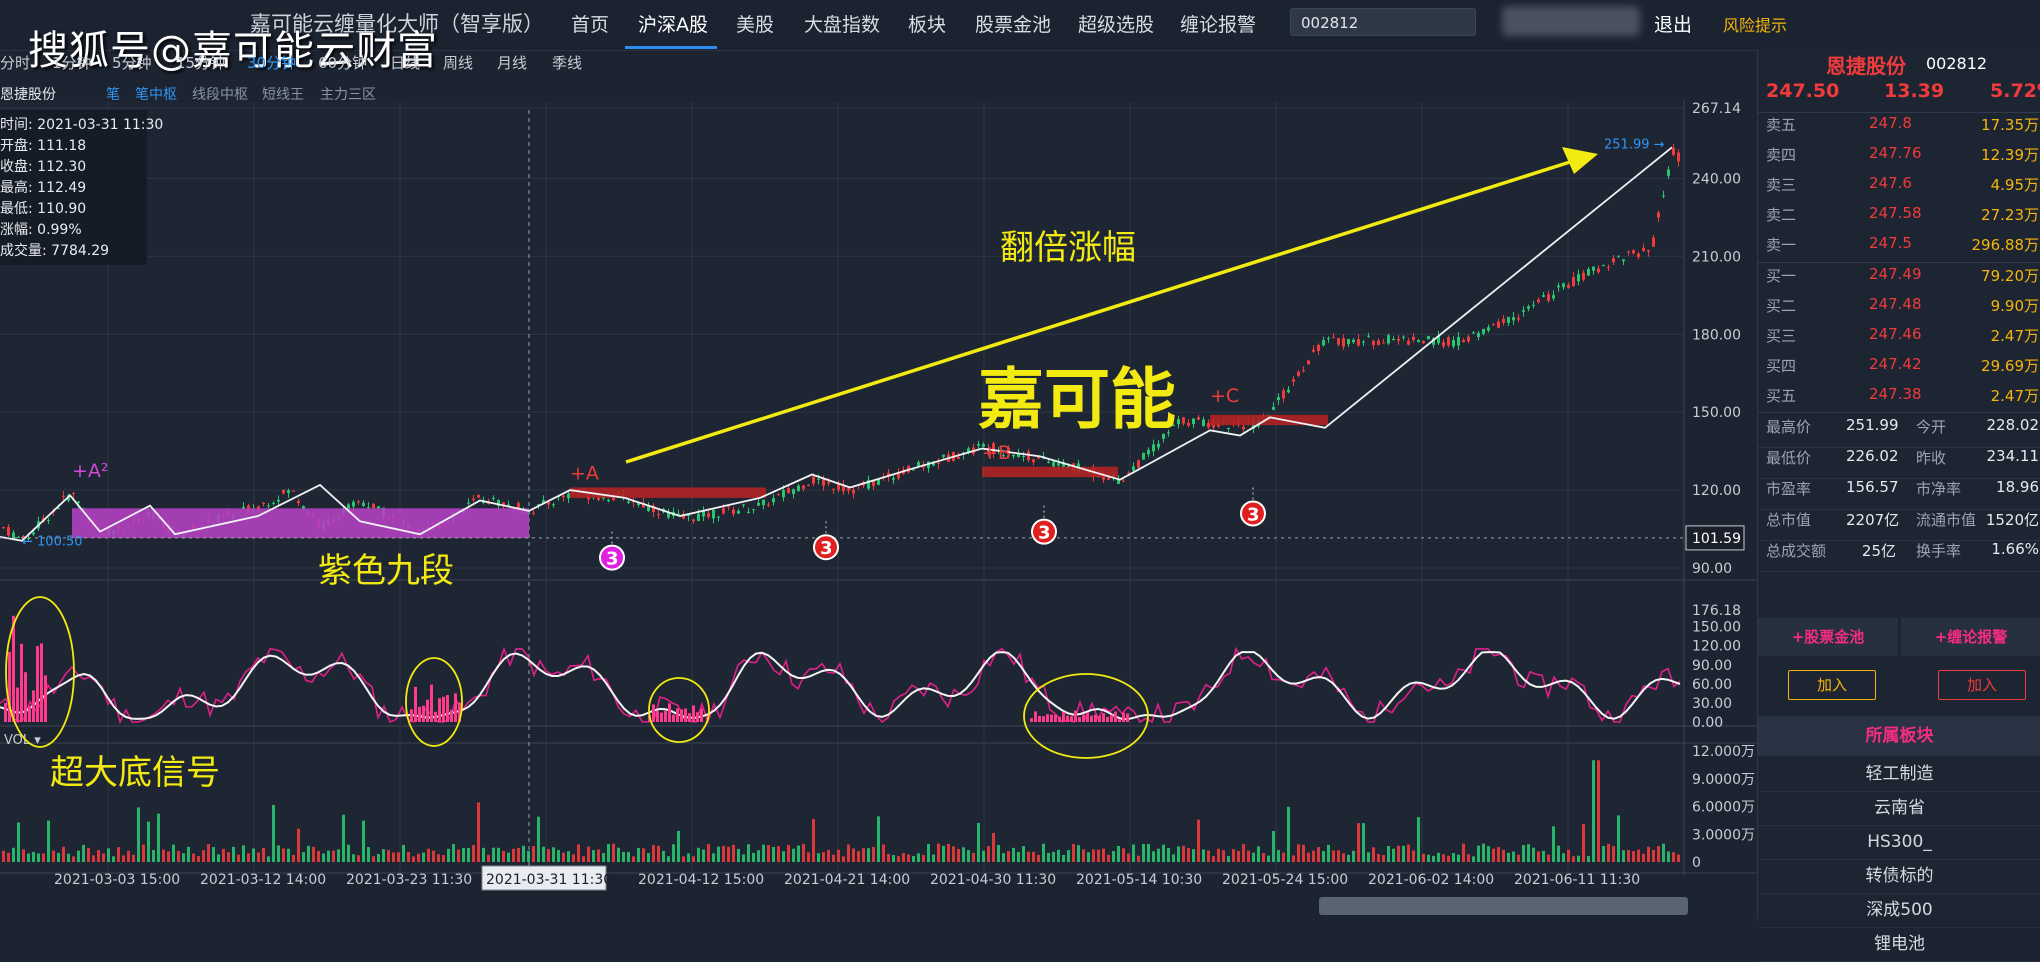  Describe the element at coordinates (1044, 533) in the screenshot. I see `signal-badge-text: 3` at that location.